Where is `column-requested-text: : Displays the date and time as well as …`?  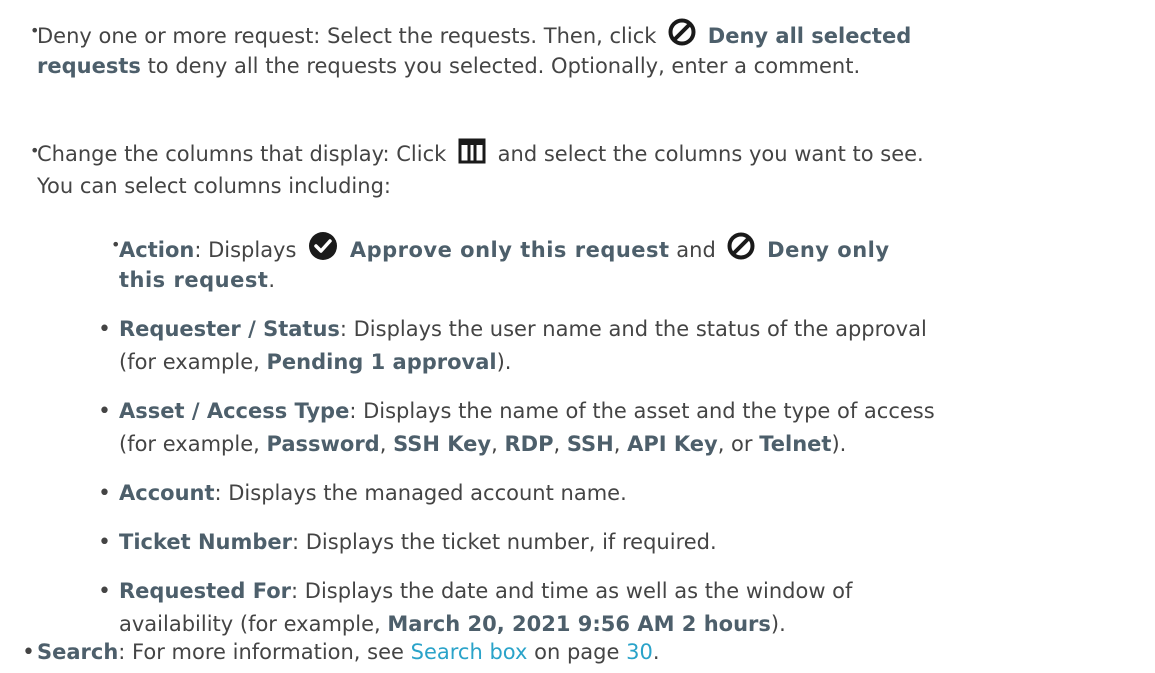
column-requested-text: : Displays the date and time as well as … is located at coordinates (572, 591).